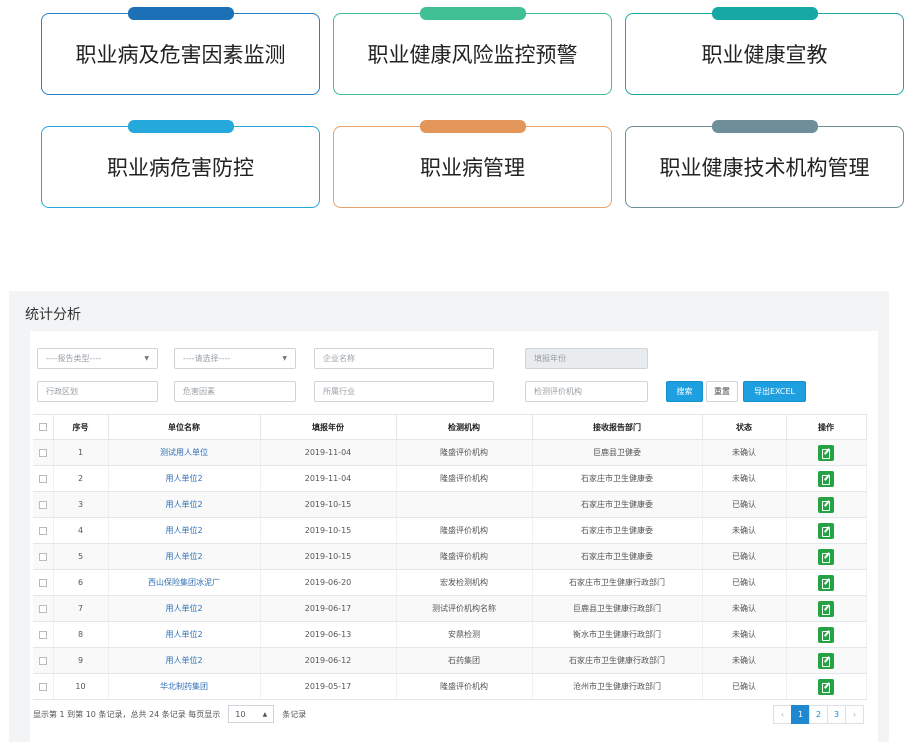 The height and width of the screenshot is (742, 921). Describe the element at coordinates (81, 582) in the screenshot. I see `cell-index: 6` at that location.